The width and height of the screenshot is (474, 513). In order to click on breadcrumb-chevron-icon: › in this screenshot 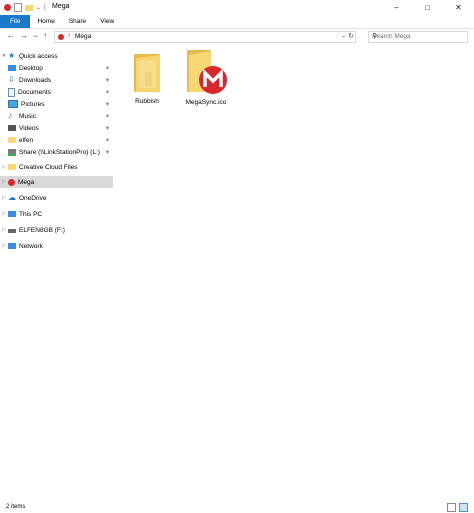, I will do `click(69, 35)`.